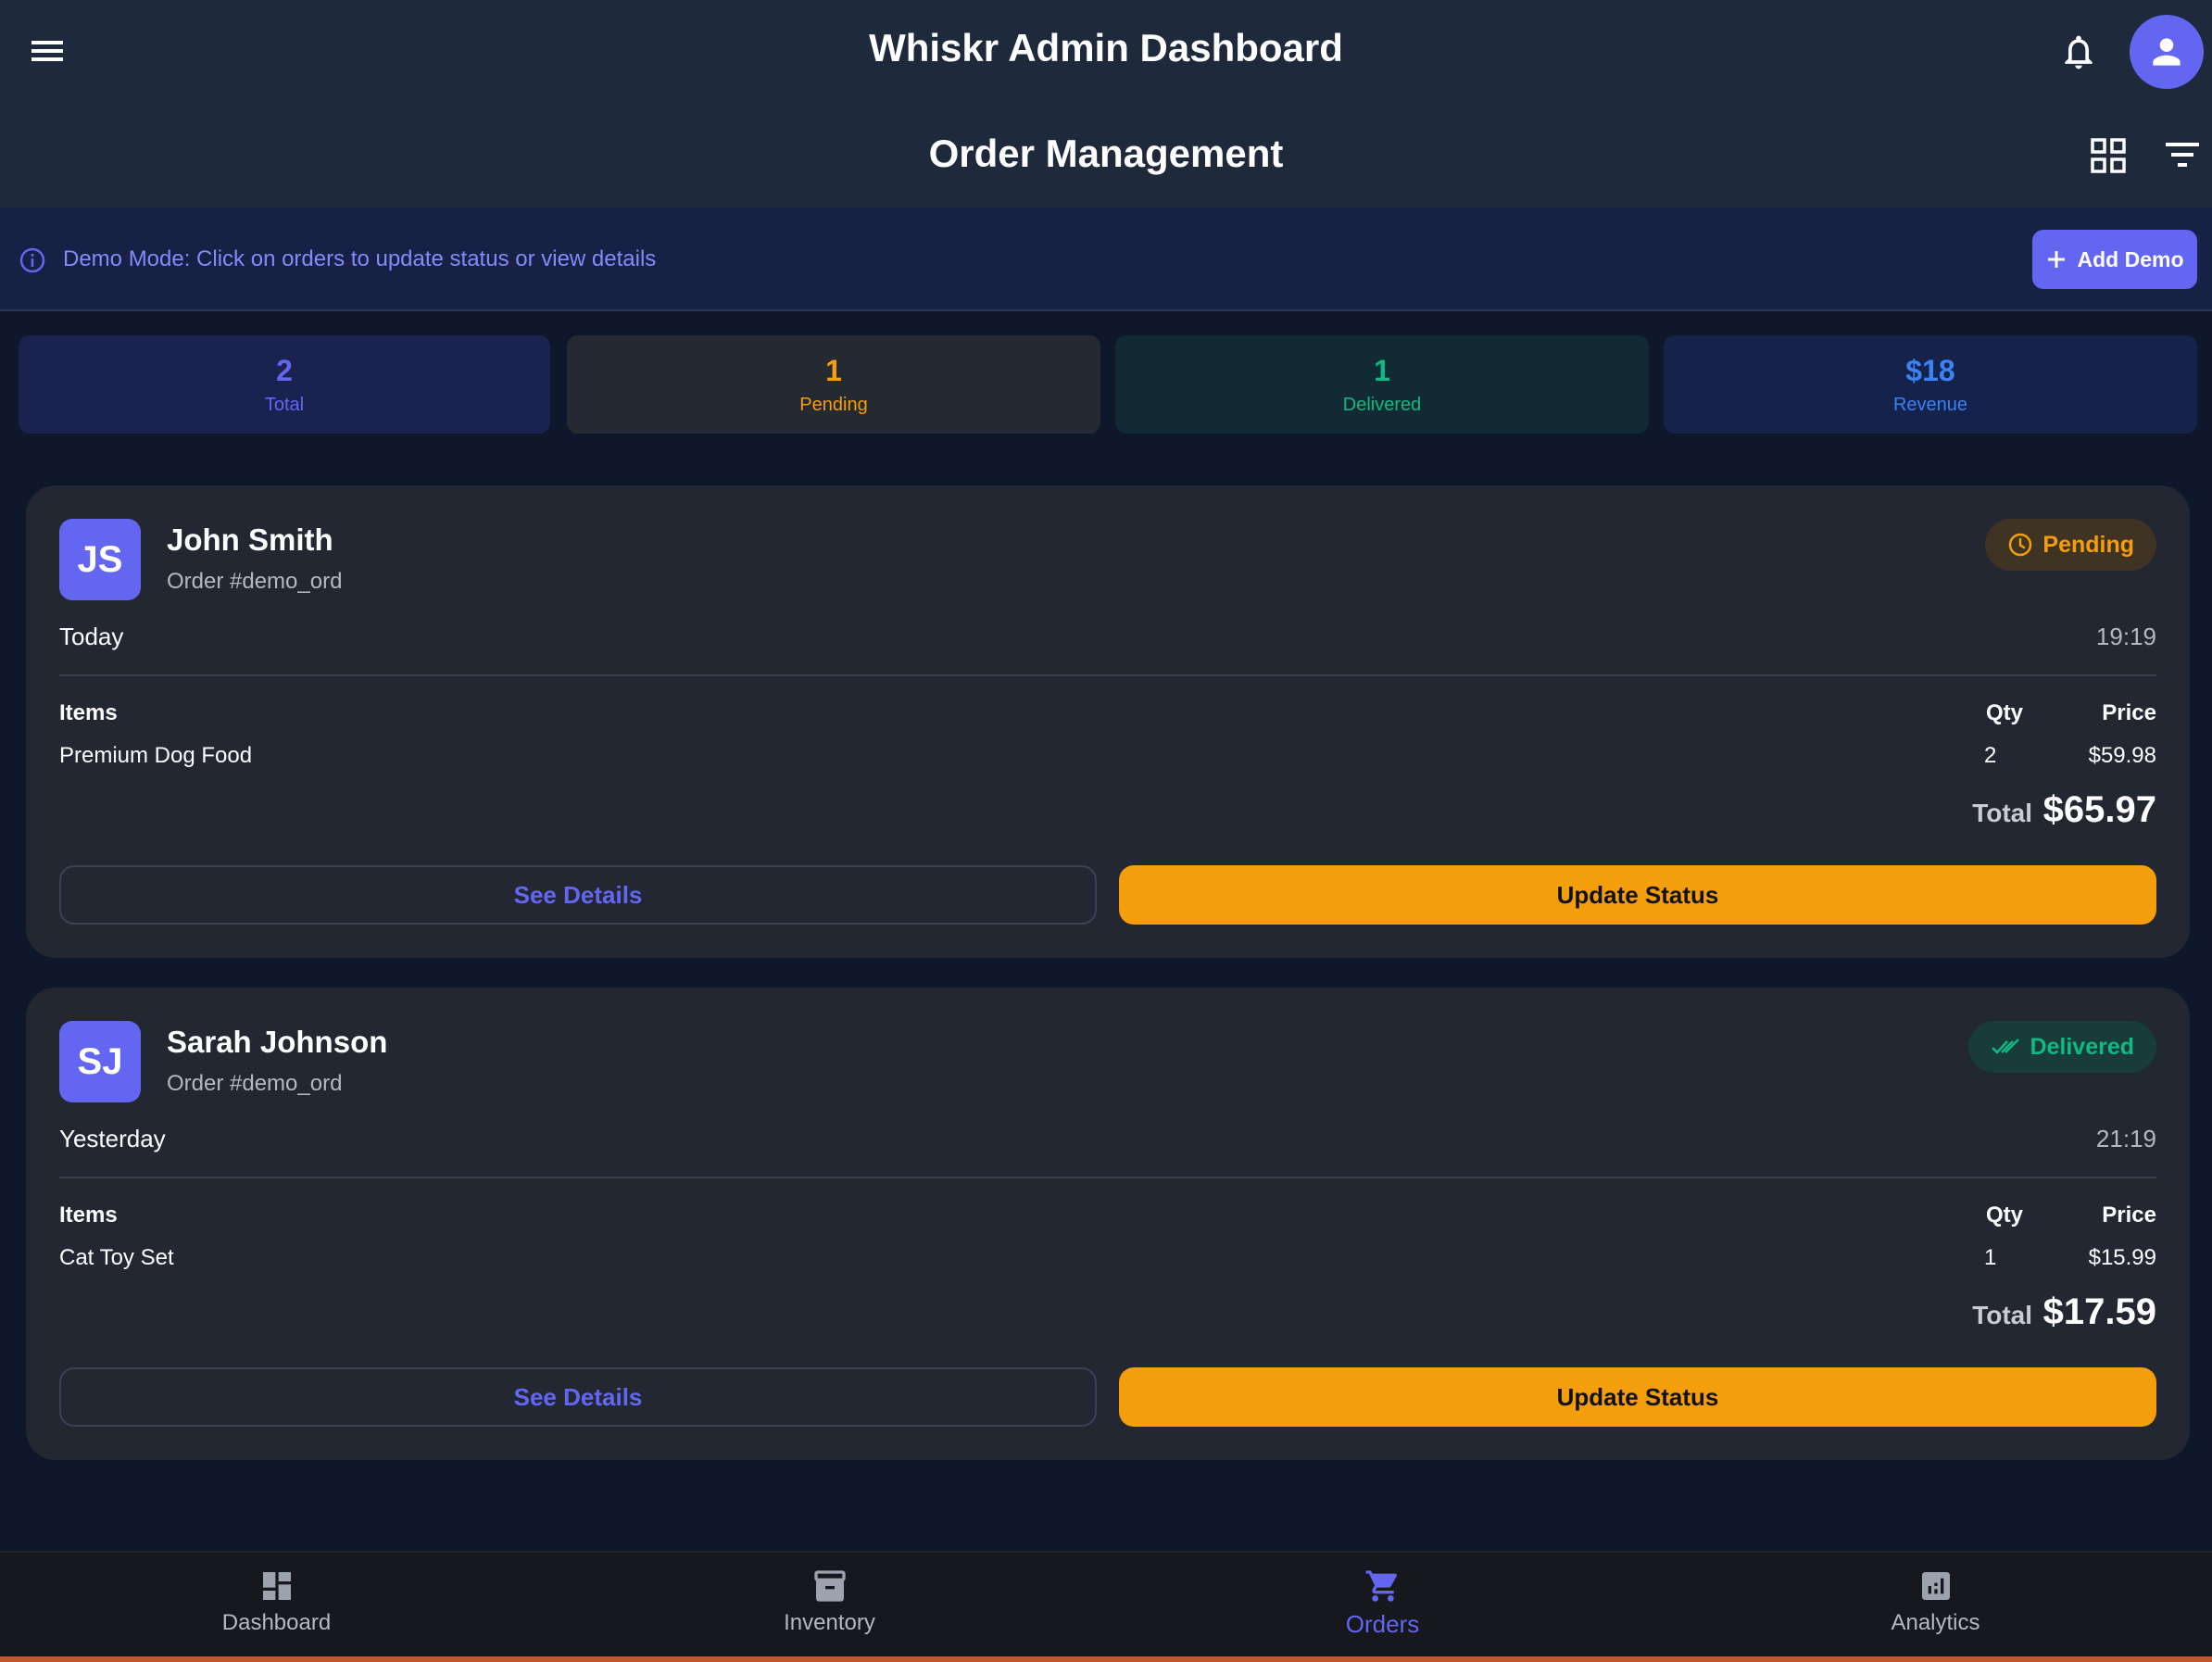 The image size is (2212, 1662). Describe the element at coordinates (1106, 1659) in the screenshot. I see `window-bottom-edge` at that location.